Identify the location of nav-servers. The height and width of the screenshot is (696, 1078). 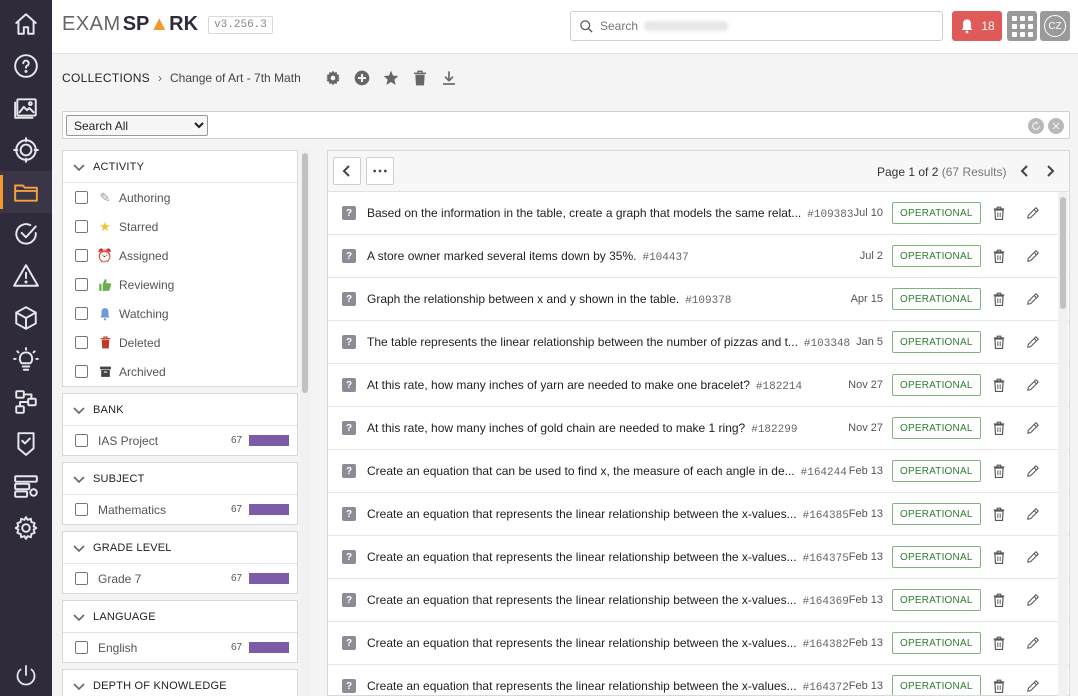
(26, 486).